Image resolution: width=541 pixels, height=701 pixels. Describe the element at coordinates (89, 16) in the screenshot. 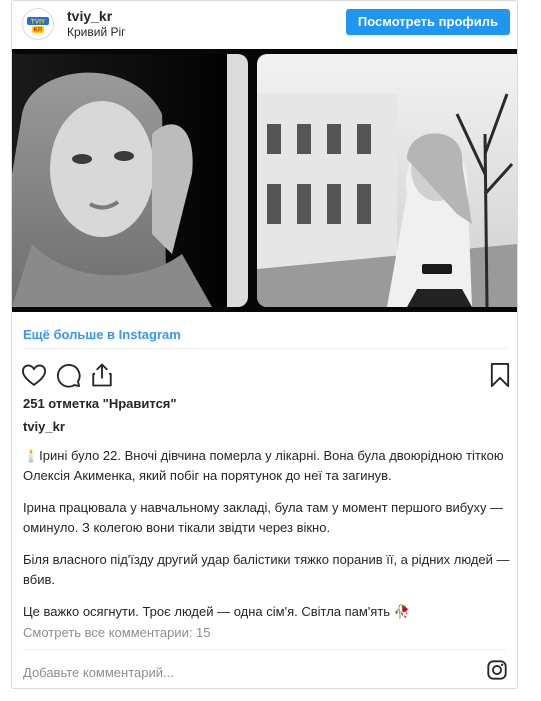

I see `profile-username: tviy_kr` at that location.